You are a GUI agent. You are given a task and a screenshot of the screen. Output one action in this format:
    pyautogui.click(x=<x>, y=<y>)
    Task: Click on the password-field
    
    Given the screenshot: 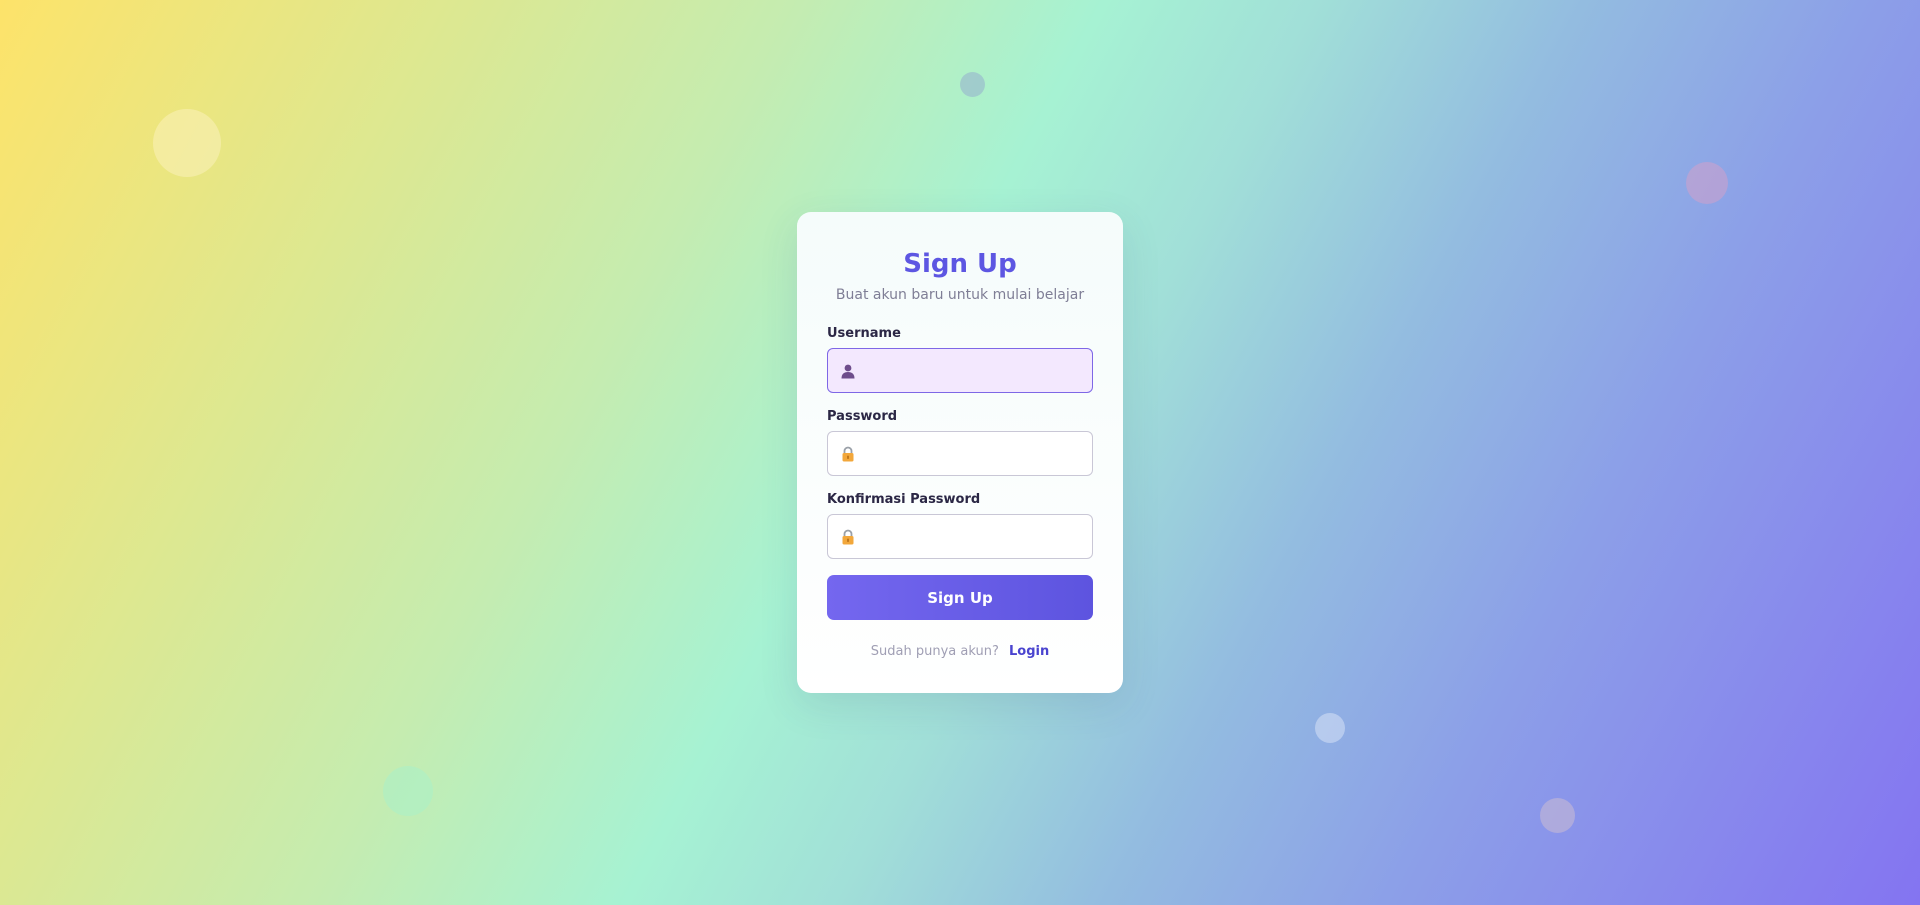 What is the action you would take?
    pyautogui.click(x=960, y=453)
    